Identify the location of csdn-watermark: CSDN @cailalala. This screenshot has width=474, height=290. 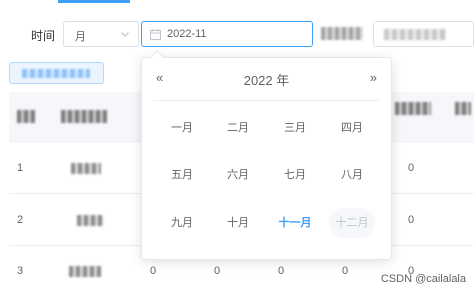
(423, 279).